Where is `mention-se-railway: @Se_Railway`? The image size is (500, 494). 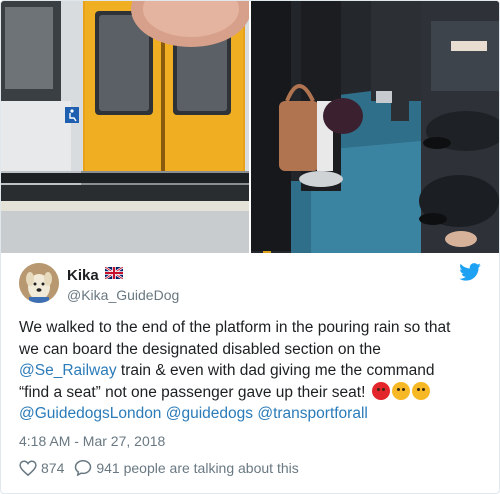
mention-se-railway: @Se_Railway is located at coordinates (68, 370).